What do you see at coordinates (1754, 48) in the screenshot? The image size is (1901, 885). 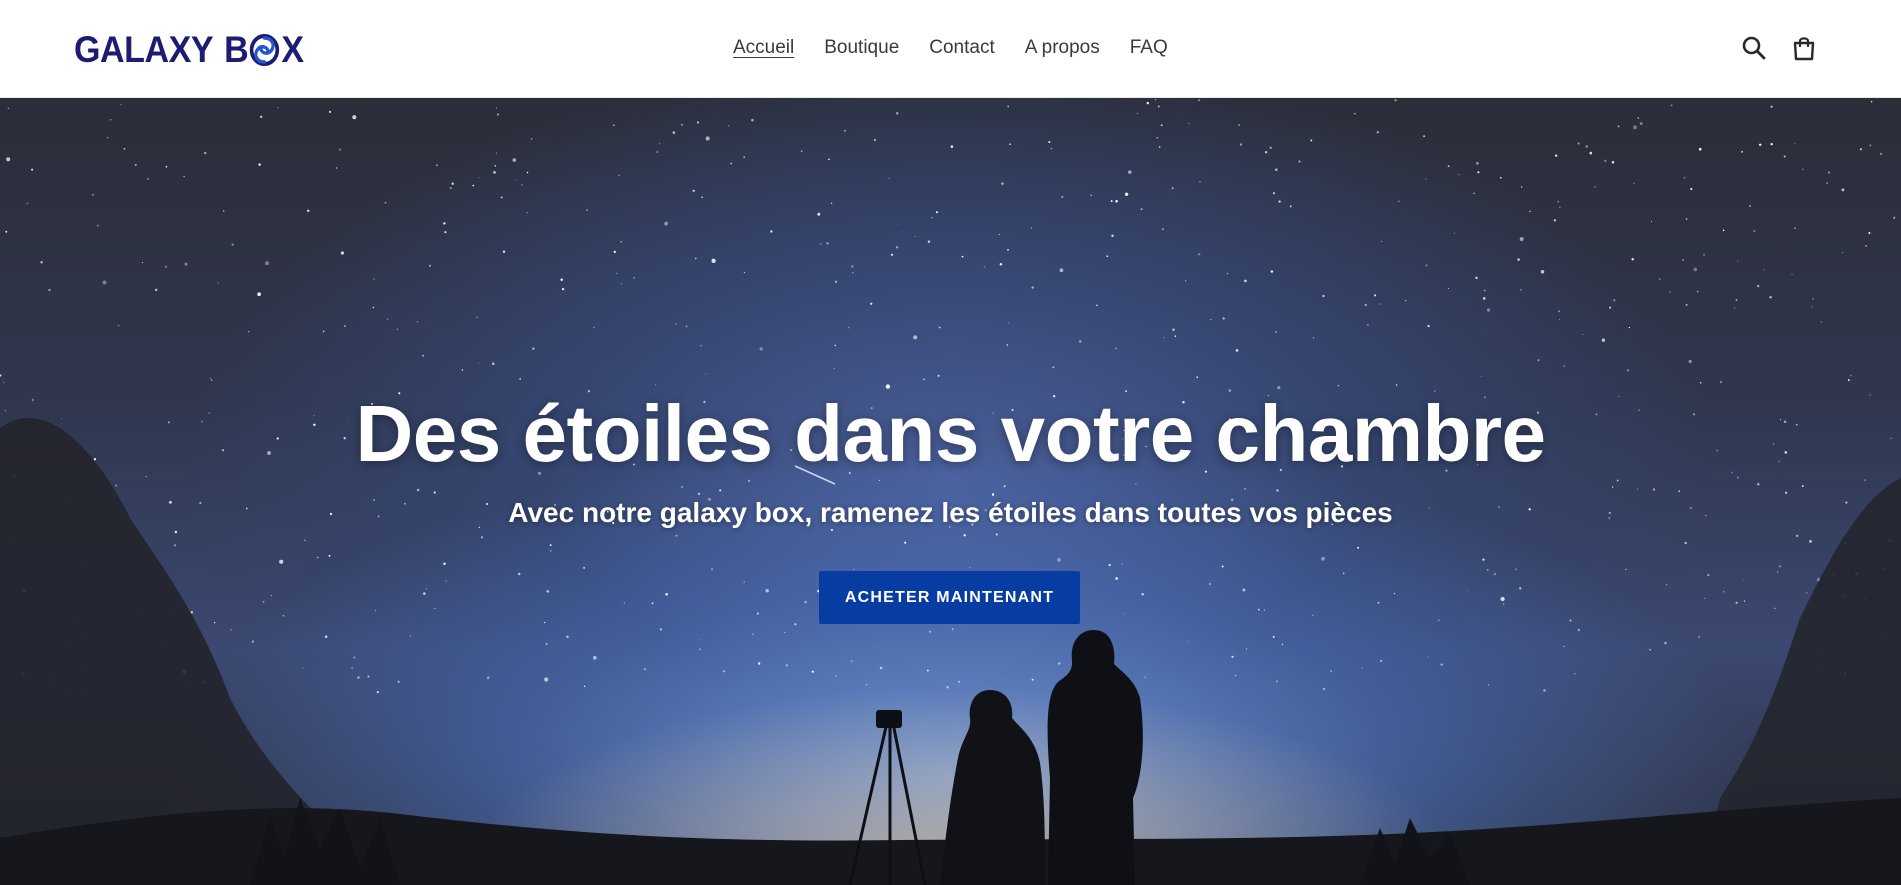 I see `search-button` at bounding box center [1754, 48].